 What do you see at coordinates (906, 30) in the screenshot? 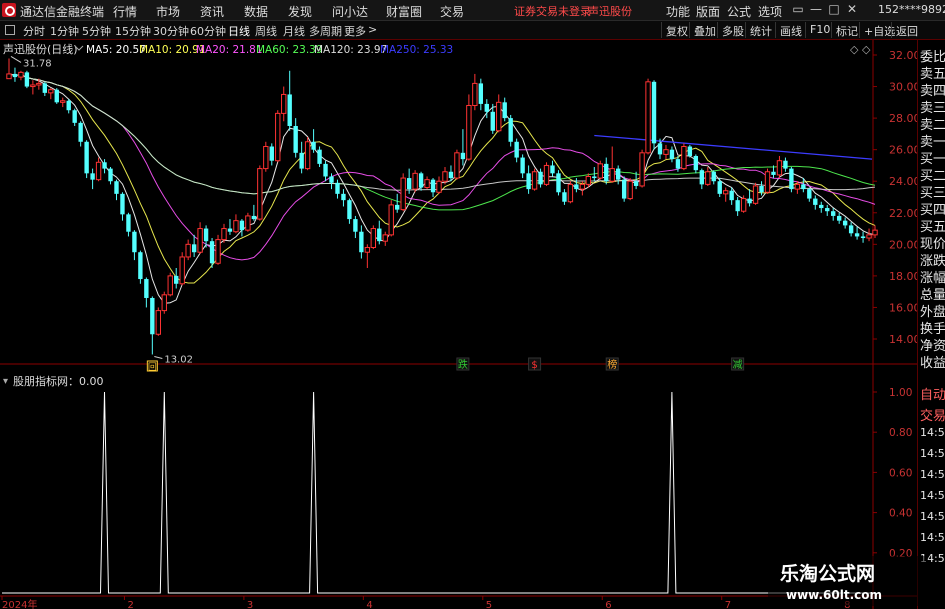
I see `back-button: 返回` at bounding box center [906, 30].